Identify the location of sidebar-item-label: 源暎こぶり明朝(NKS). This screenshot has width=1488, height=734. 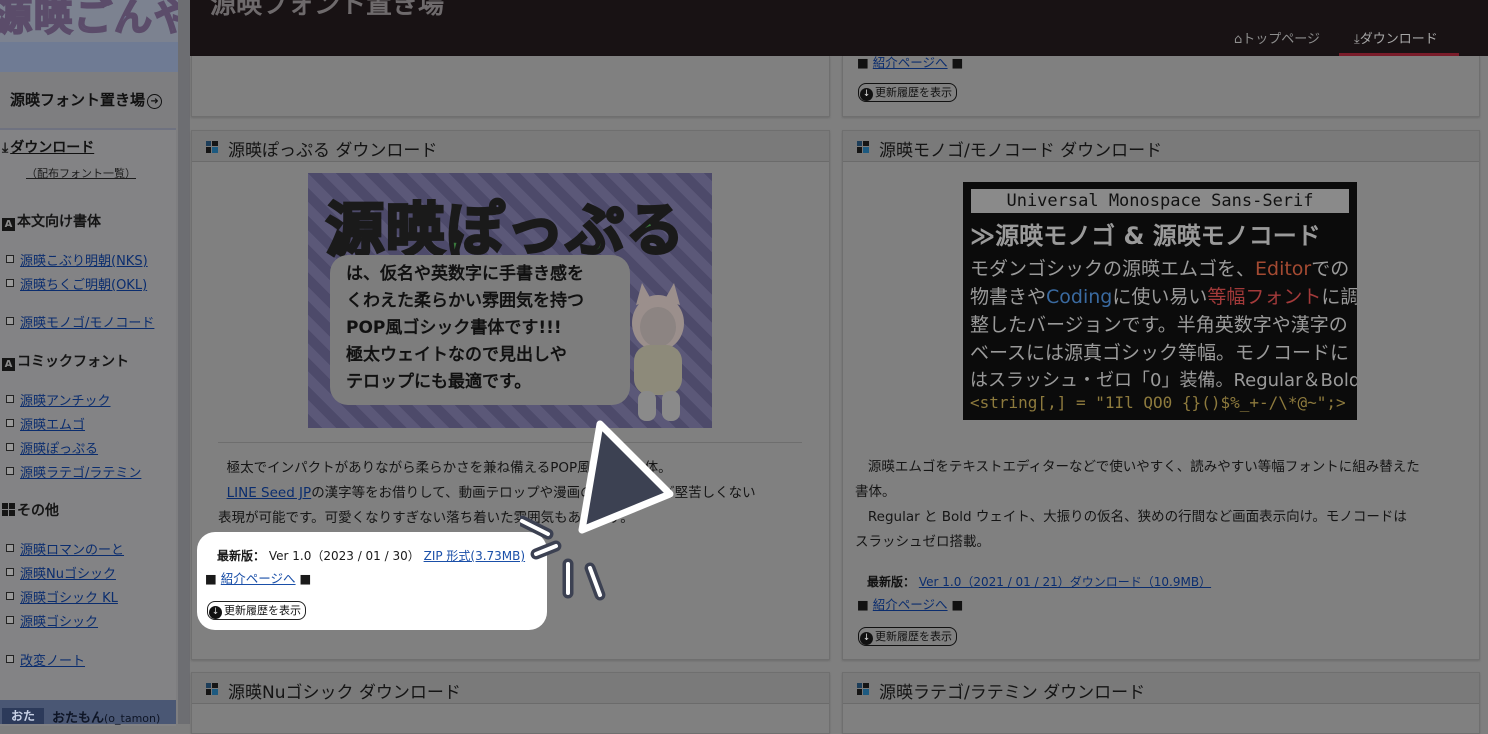
(84, 261).